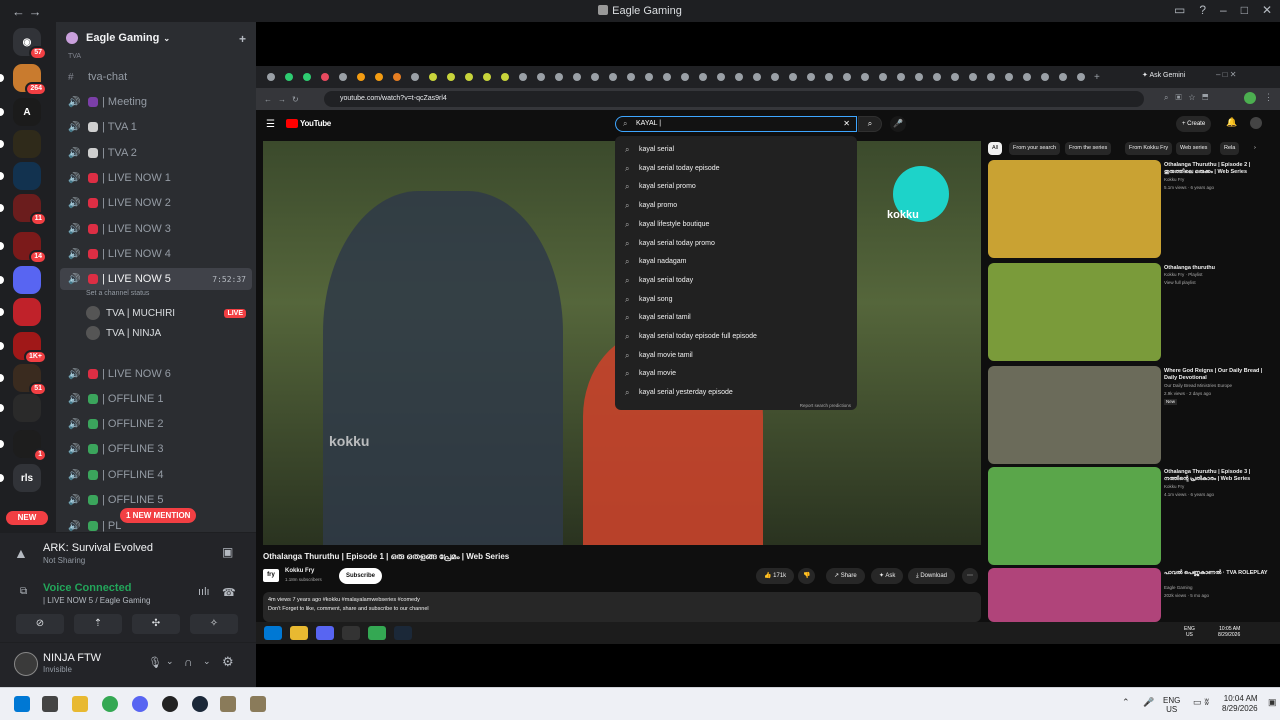 The image size is (1280, 720). I want to click on search-suggestion: kayal serial today episode, so click(736, 168).